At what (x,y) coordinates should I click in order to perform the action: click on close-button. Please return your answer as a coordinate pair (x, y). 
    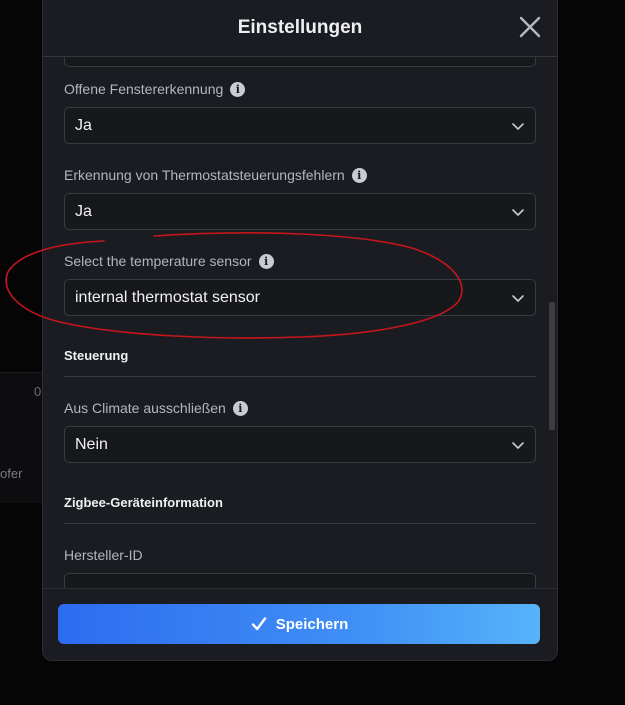
    Looking at the image, I should click on (530, 27).